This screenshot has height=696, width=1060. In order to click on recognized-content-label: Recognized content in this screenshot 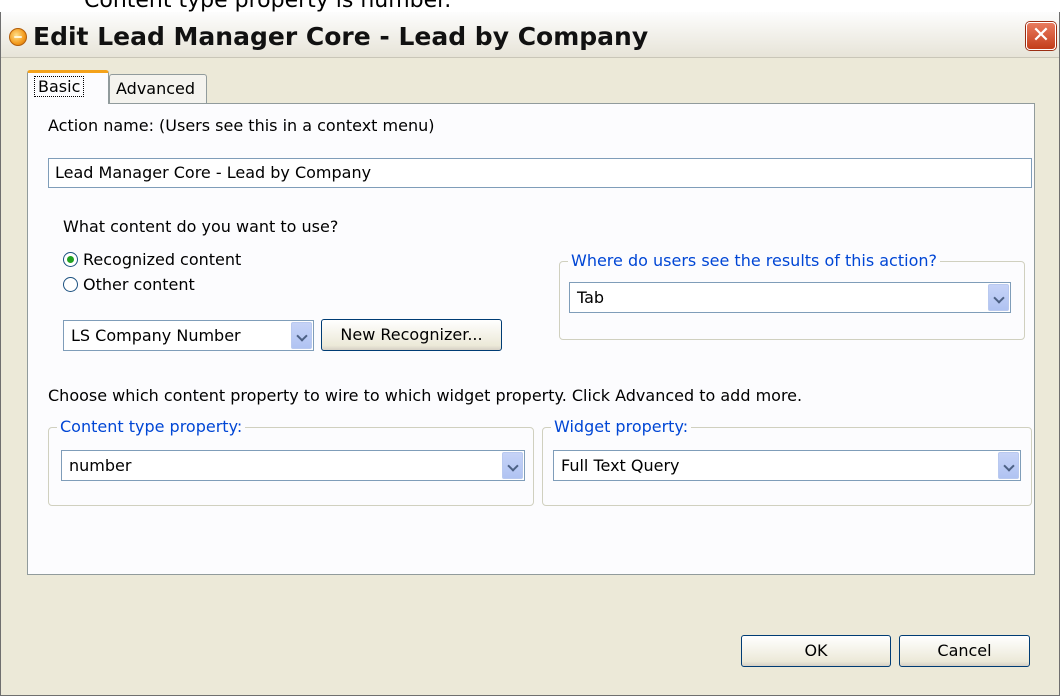, I will do `click(162, 259)`.